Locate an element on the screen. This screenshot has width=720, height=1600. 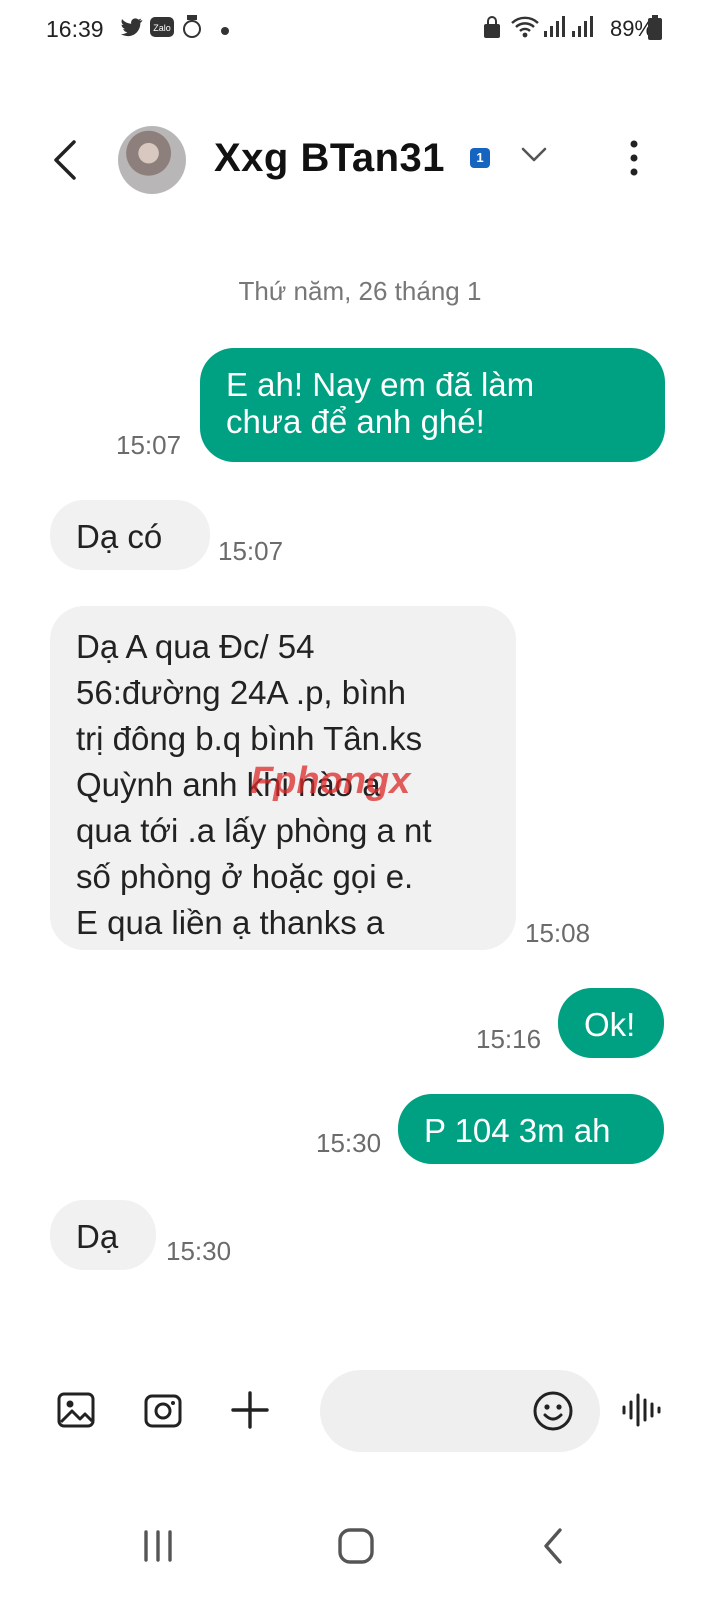
chevron-down-icon is located at coordinates (534, 157).